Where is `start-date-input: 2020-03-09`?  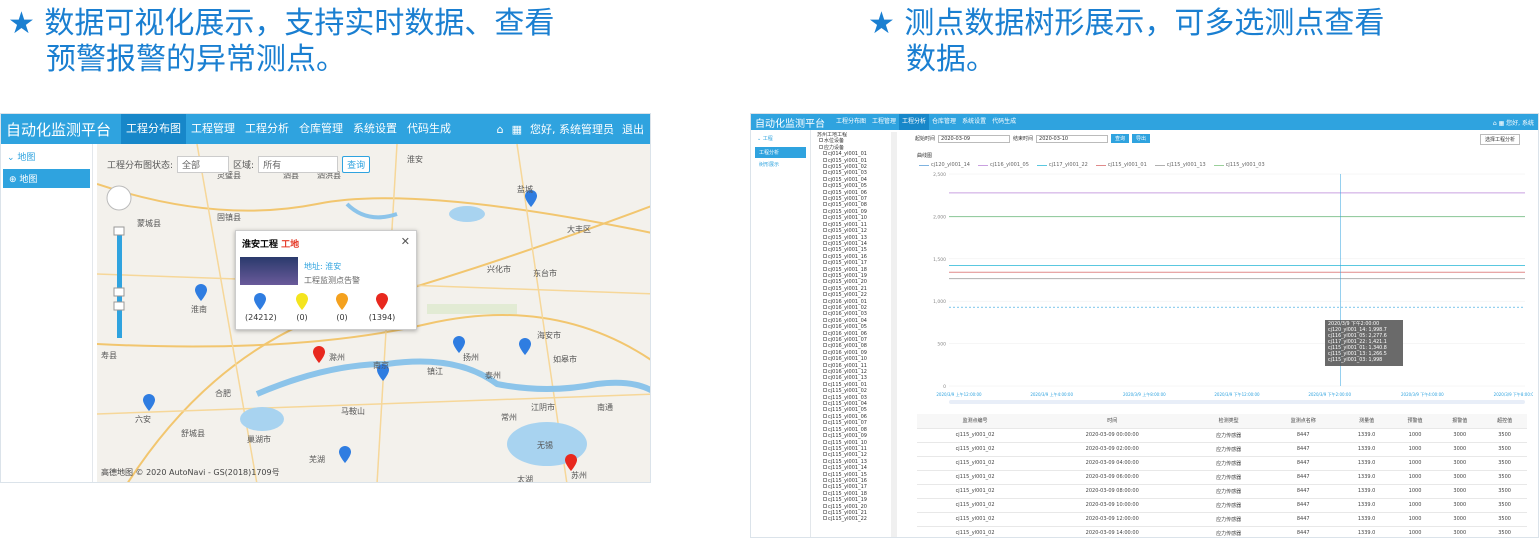
start-date-input: 2020-03-09 is located at coordinates (974, 138).